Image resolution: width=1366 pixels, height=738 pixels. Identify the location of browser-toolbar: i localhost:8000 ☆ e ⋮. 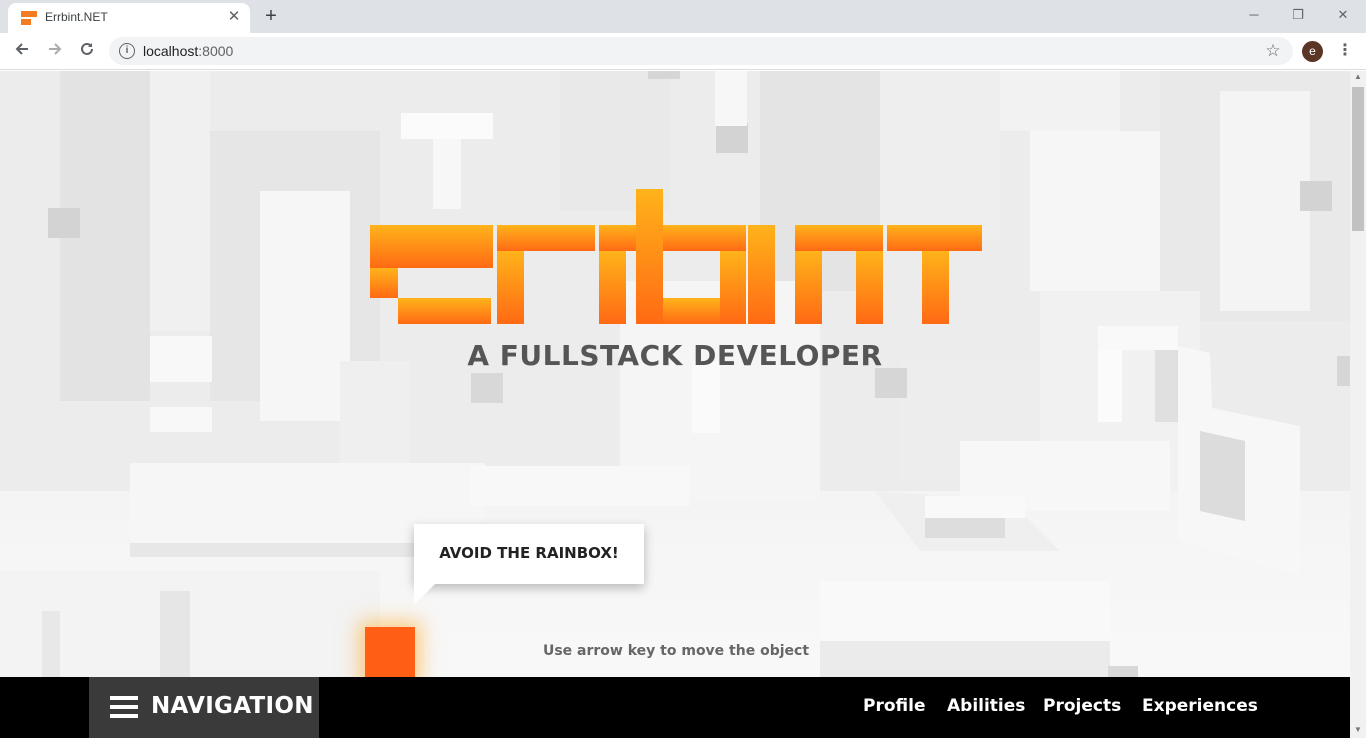
(683, 51).